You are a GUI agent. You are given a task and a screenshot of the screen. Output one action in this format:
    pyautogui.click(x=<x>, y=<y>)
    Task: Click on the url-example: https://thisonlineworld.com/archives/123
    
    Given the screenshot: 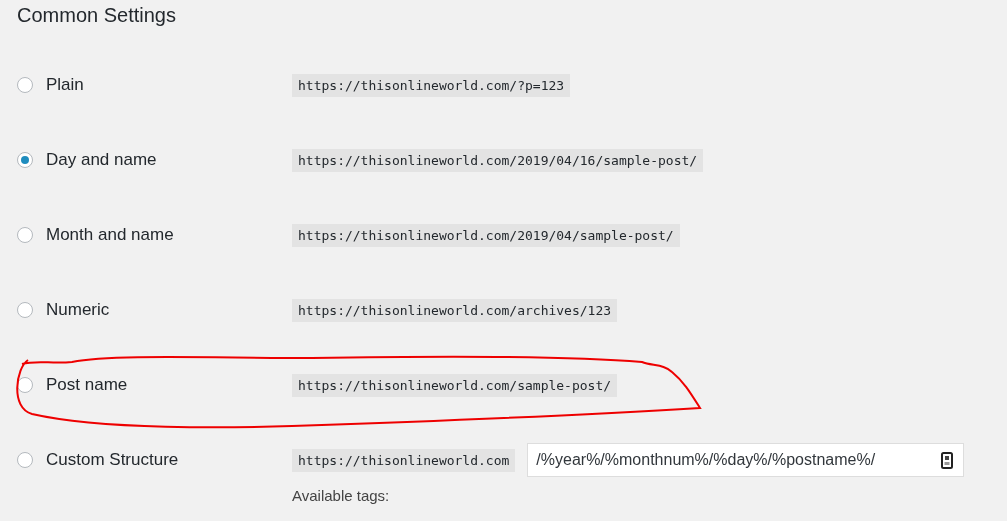 What is the action you would take?
    pyautogui.click(x=455, y=310)
    